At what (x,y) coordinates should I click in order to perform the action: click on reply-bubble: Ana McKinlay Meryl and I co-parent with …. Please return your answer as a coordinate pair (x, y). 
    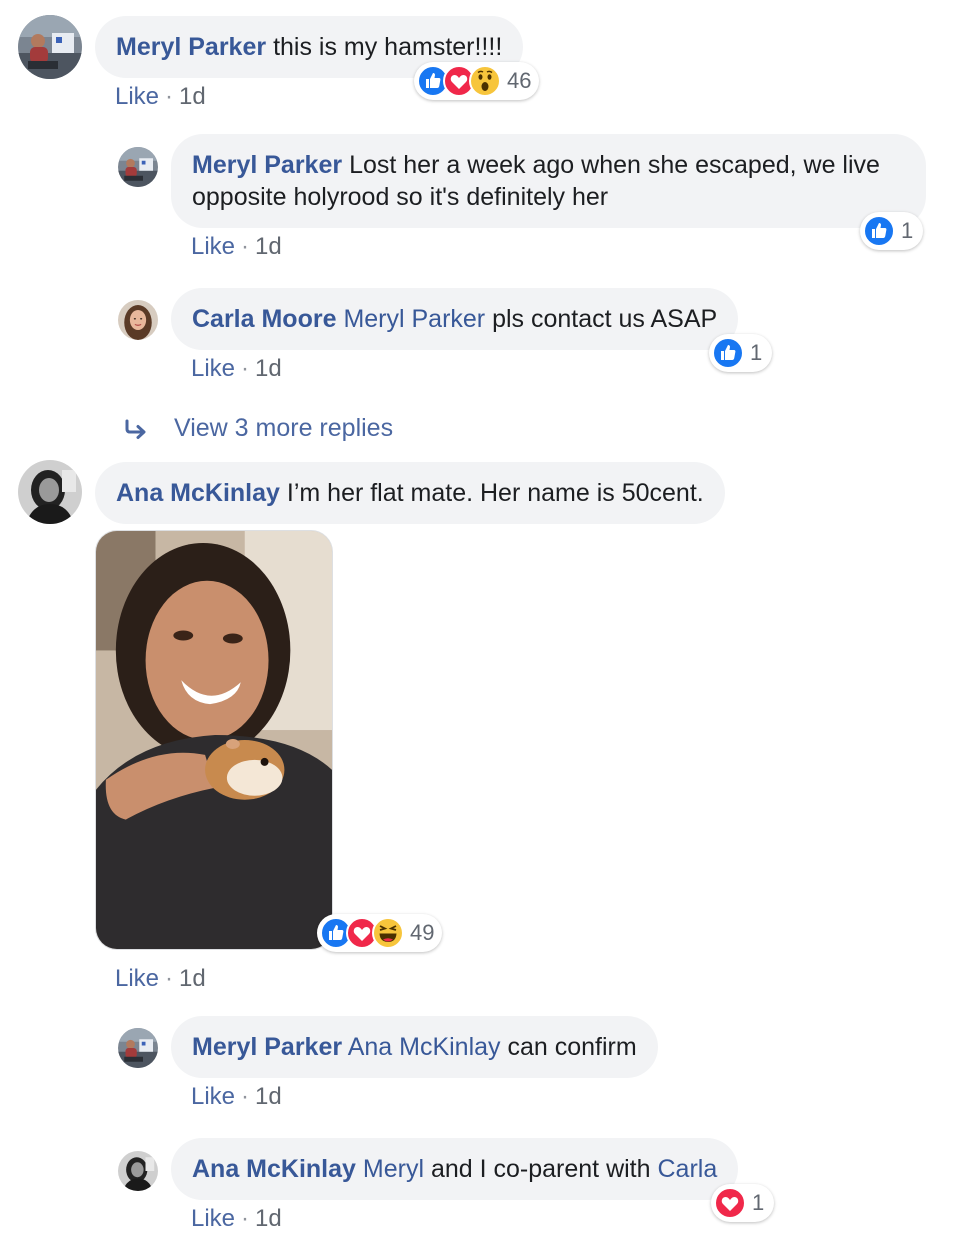
    Looking at the image, I should click on (455, 1169).